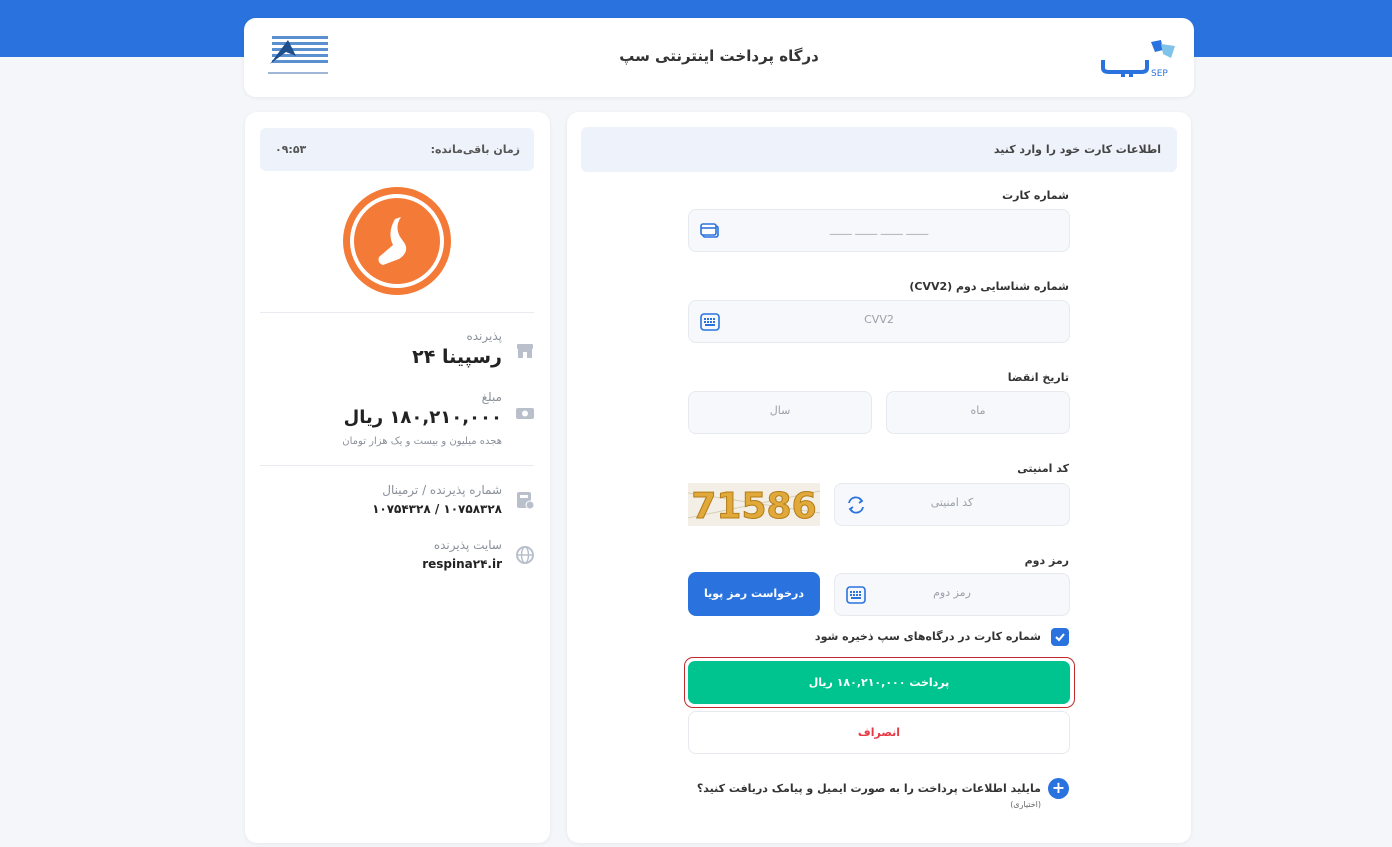  What do you see at coordinates (442, 490) in the screenshot?
I see `terminal-label: شماره پذیرنده / ترمینال` at bounding box center [442, 490].